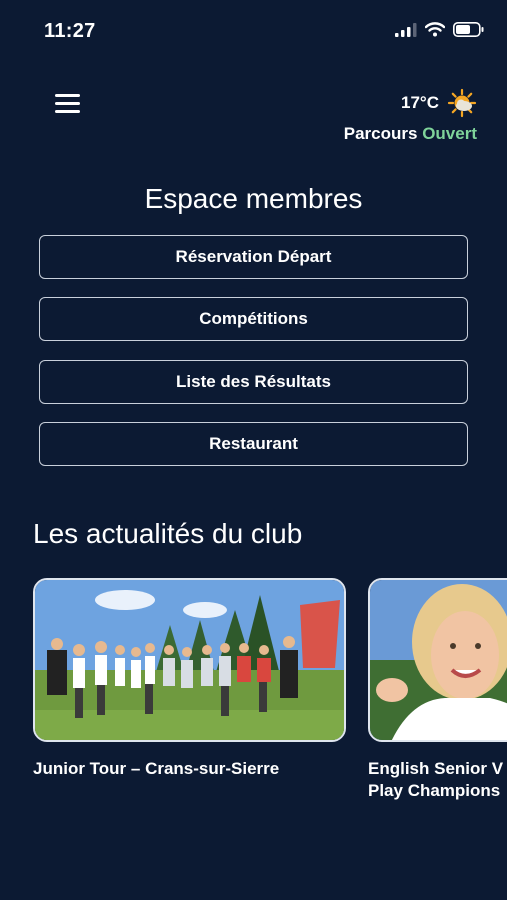  I want to click on tee-time-booking-button: Réservation Départ, so click(253, 257).